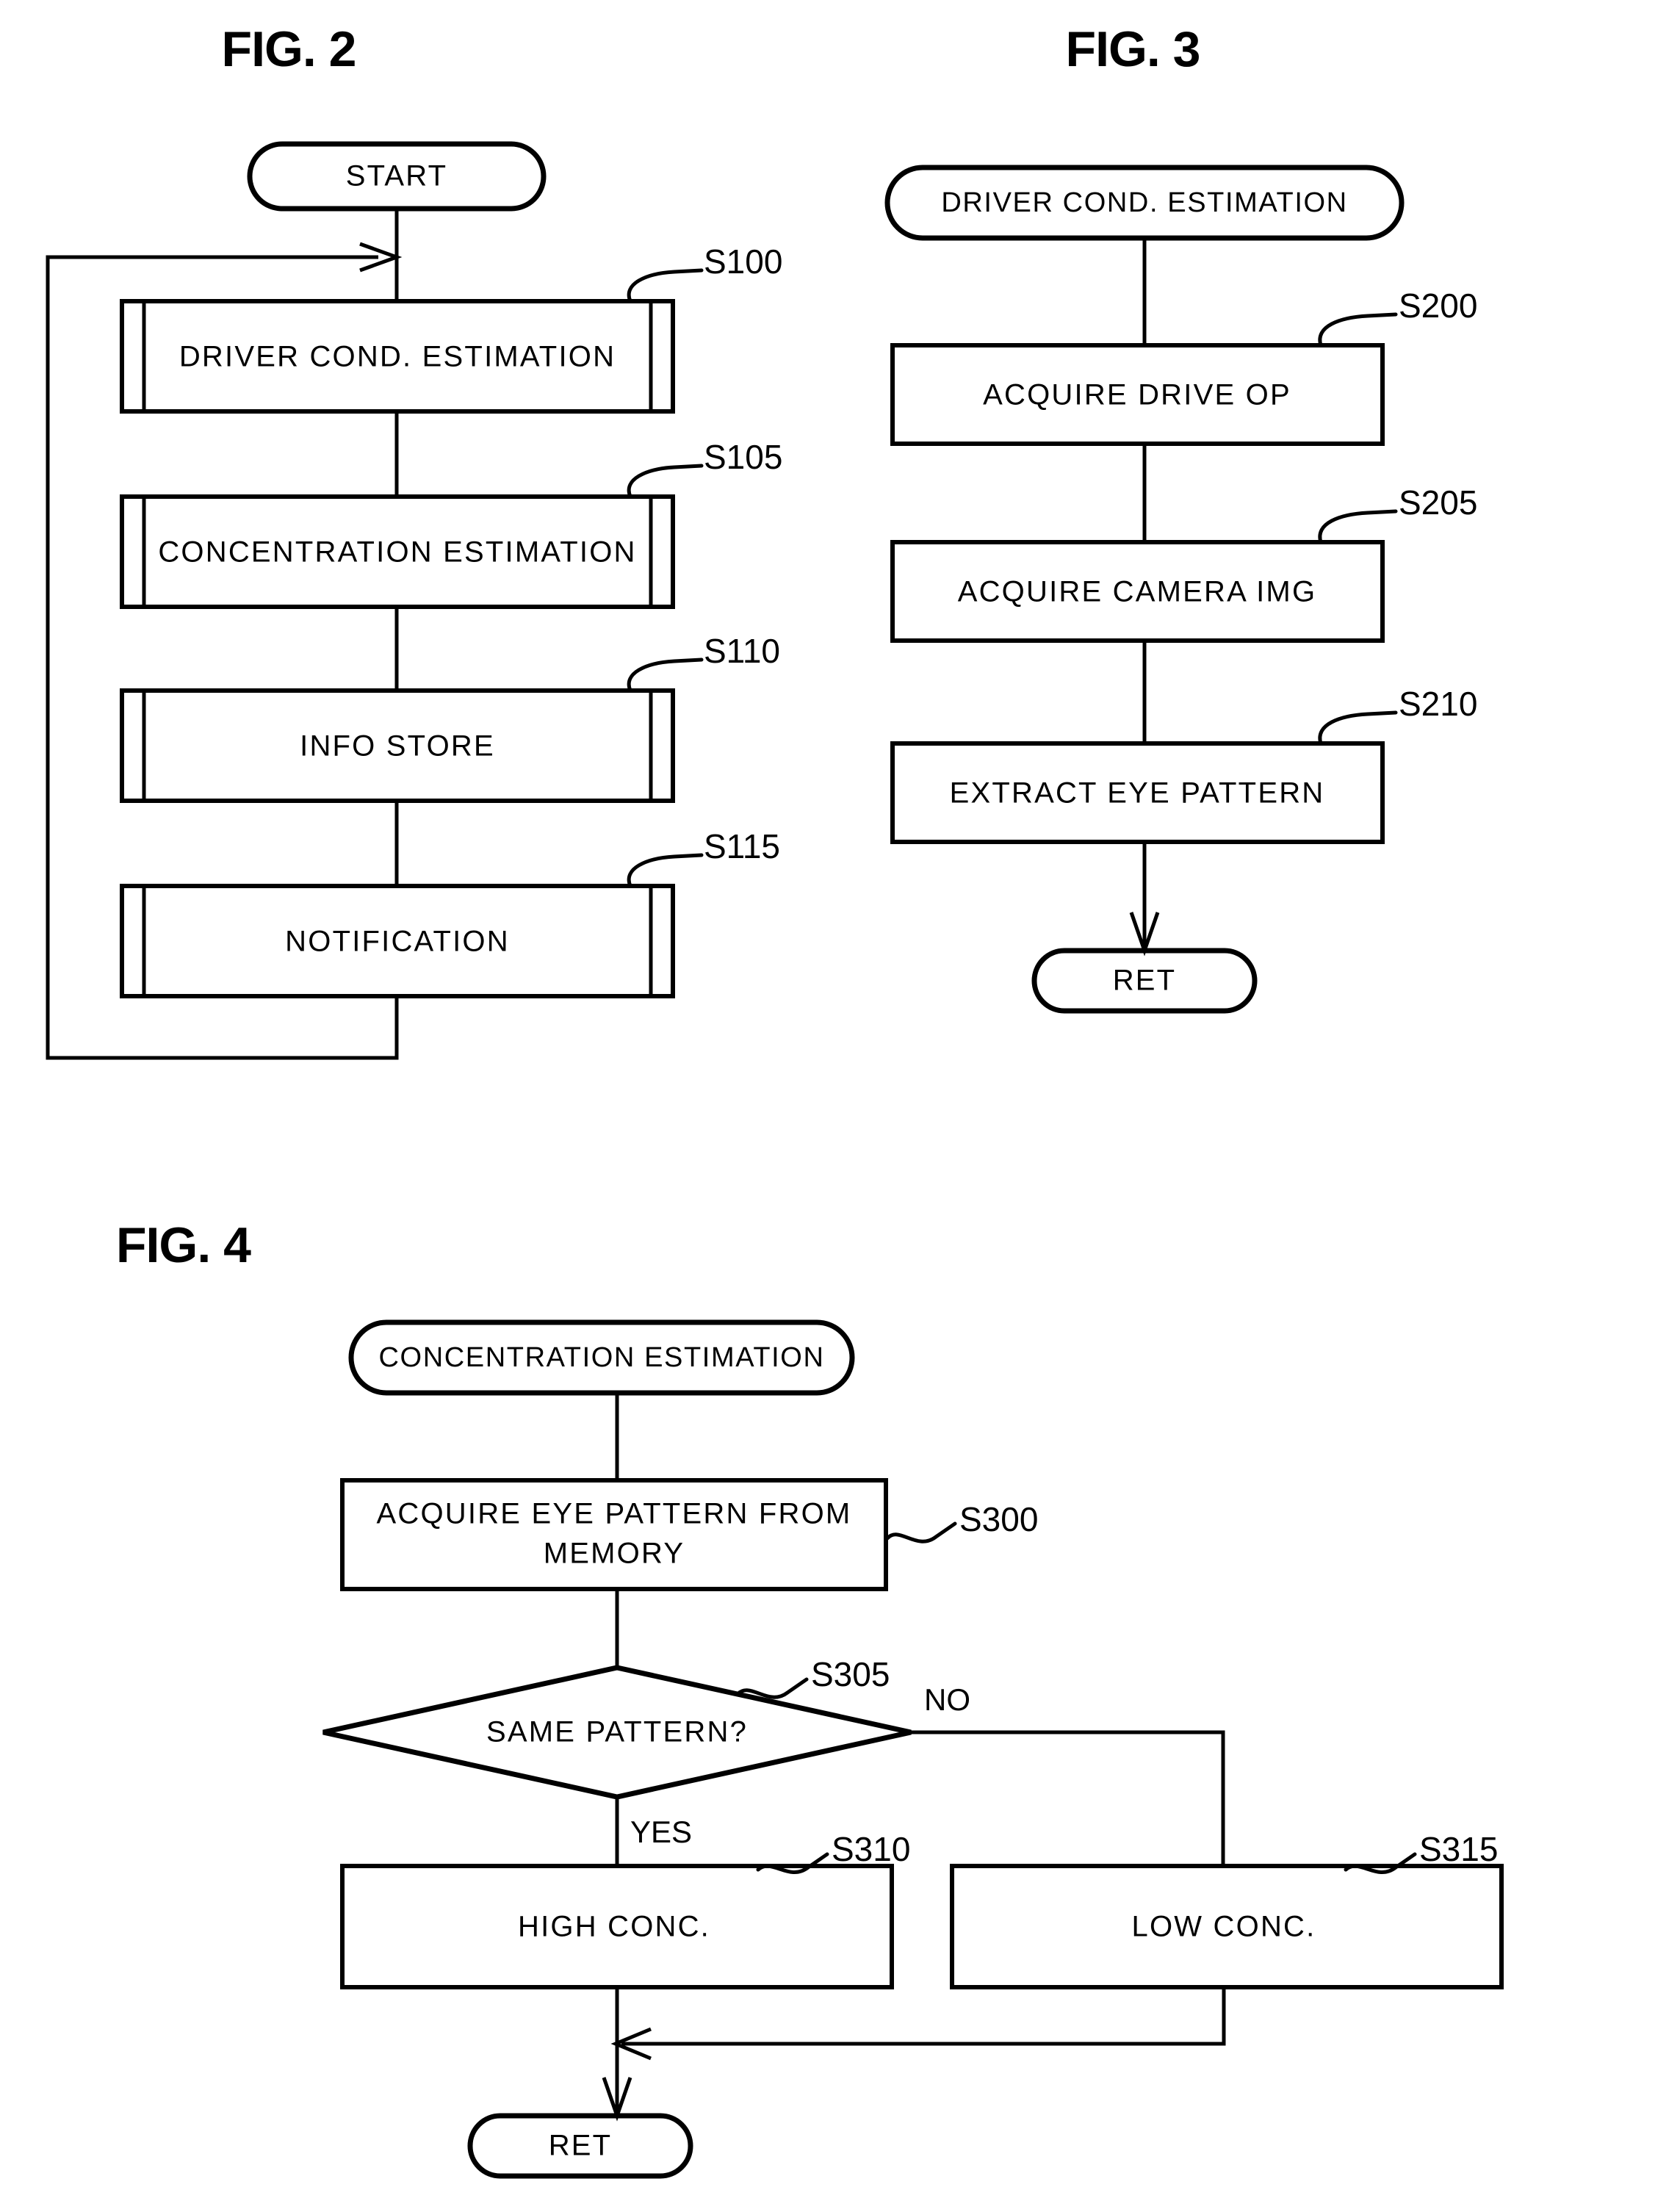  I want to click on fig4-conn-merge-from-s315, so click(923, 2016).